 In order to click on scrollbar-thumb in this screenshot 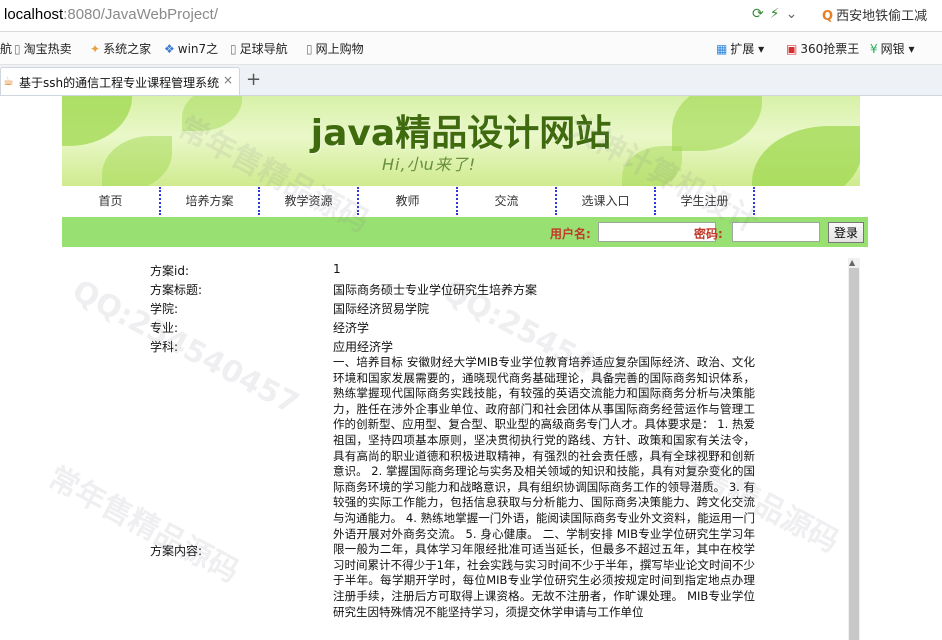, I will do `click(854, 454)`.